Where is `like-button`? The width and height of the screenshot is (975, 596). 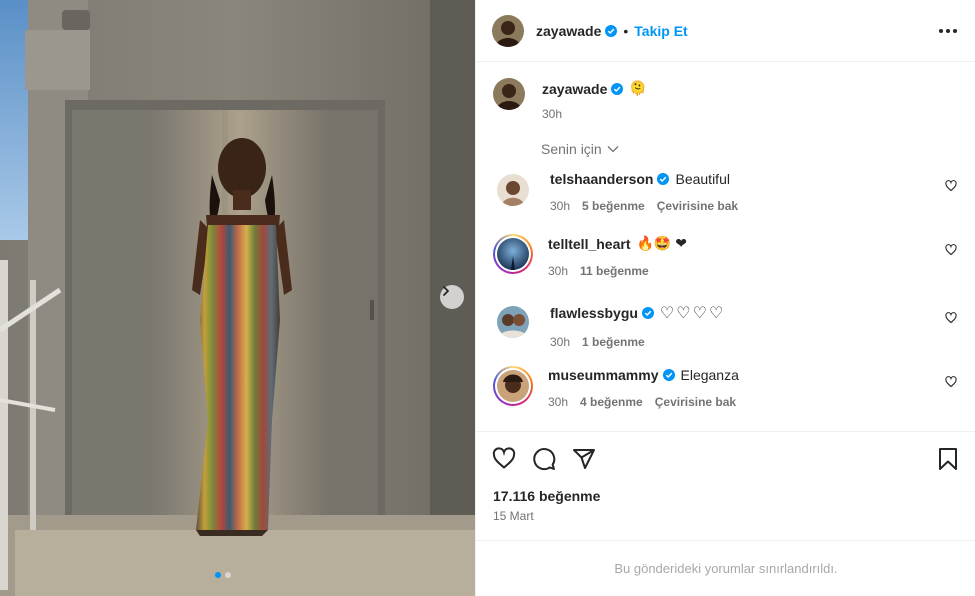
like-button is located at coordinates (504, 459).